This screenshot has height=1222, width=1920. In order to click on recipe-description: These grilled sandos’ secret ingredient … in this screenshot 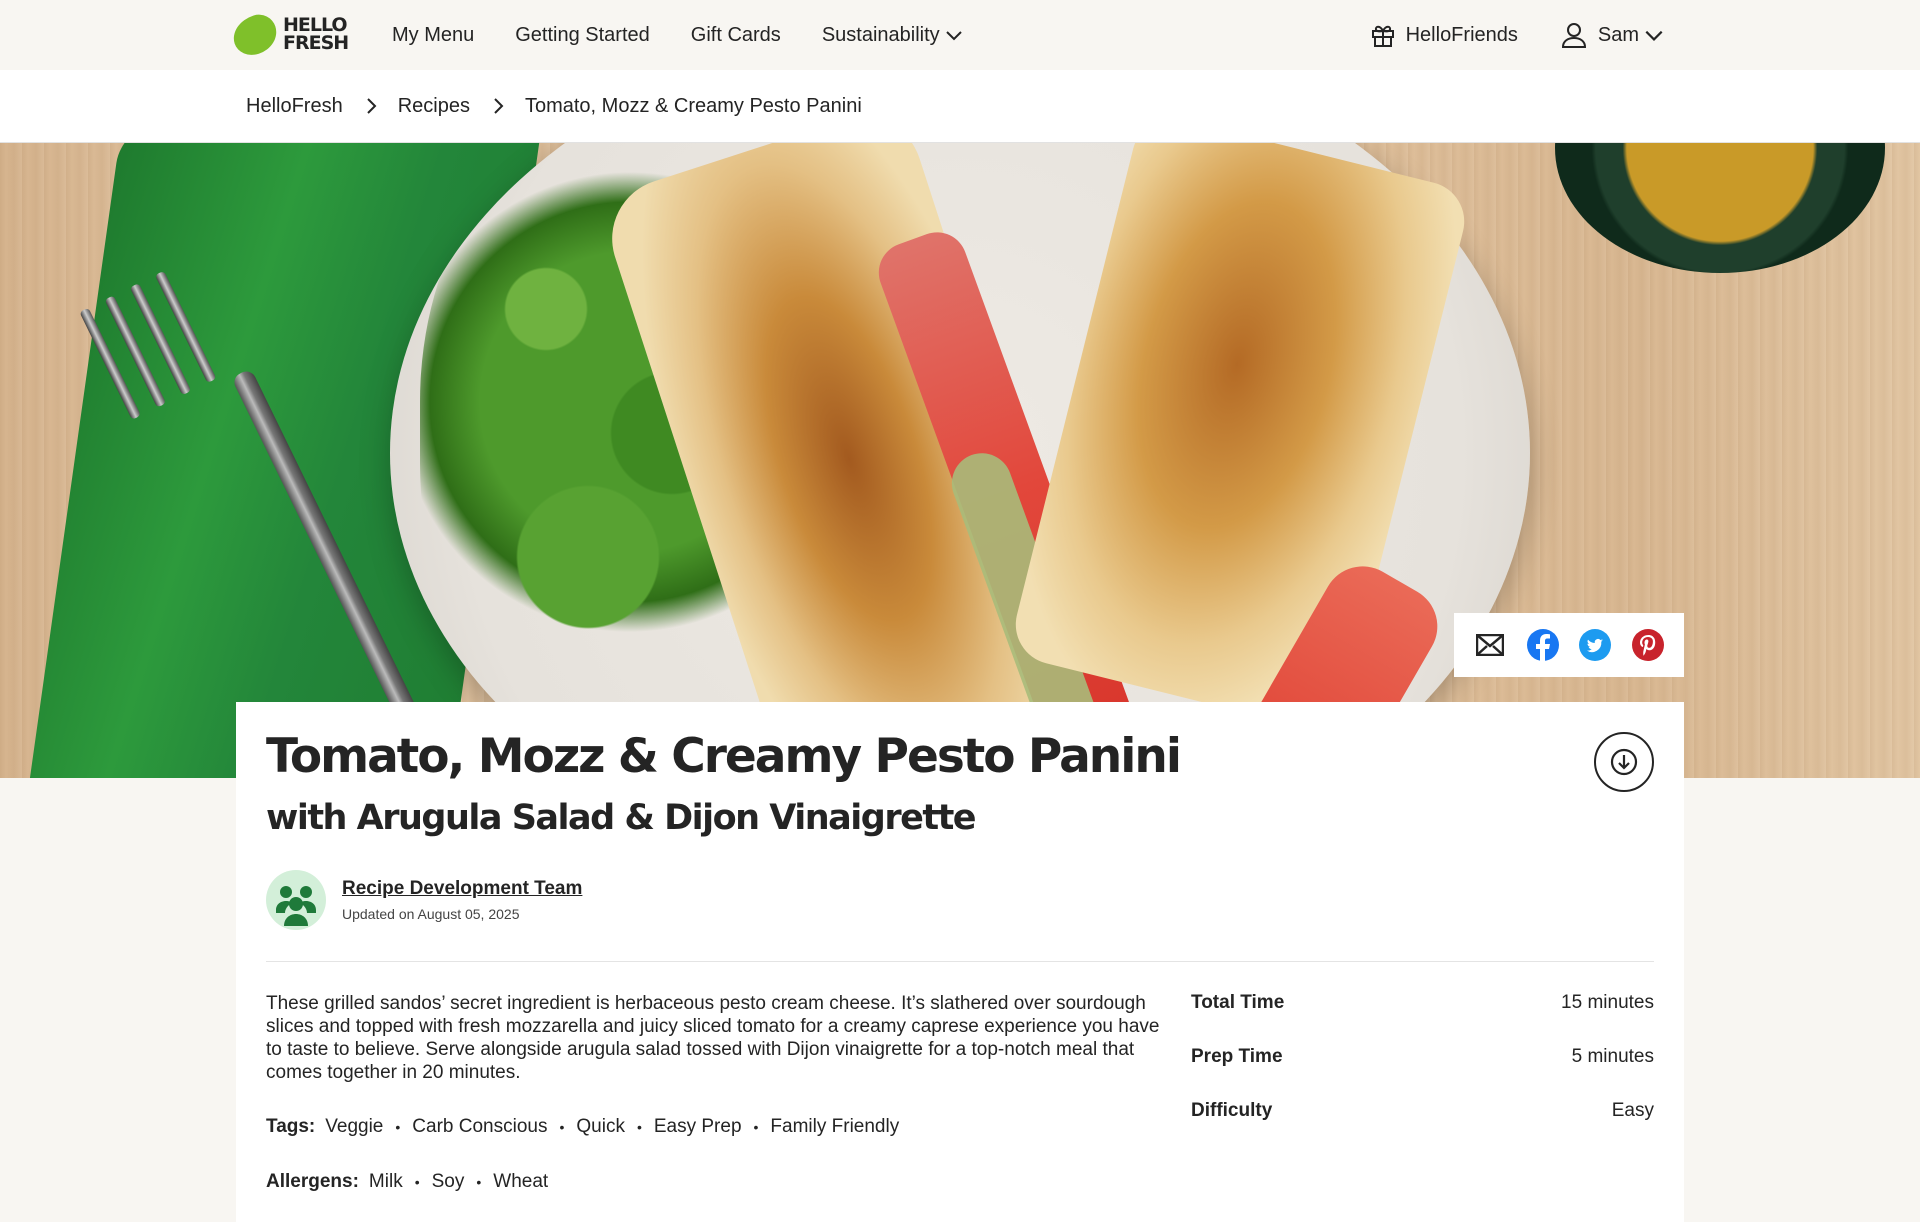, I will do `click(713, 1038)`.